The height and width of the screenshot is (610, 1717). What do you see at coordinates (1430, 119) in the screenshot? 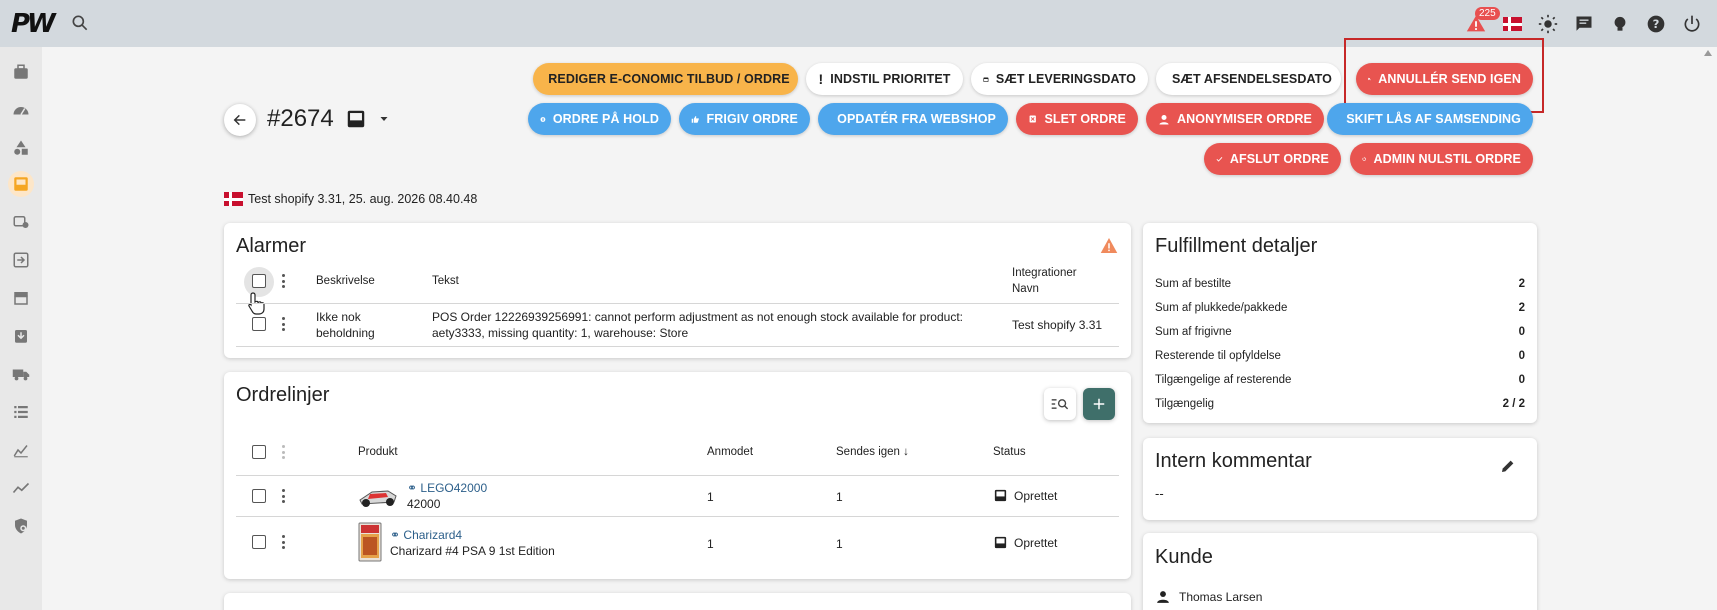
I see `toggle-consolidation-lock-button: SKIFT LÅS AF SAMSENDING` at bounding box center [1430, 119].